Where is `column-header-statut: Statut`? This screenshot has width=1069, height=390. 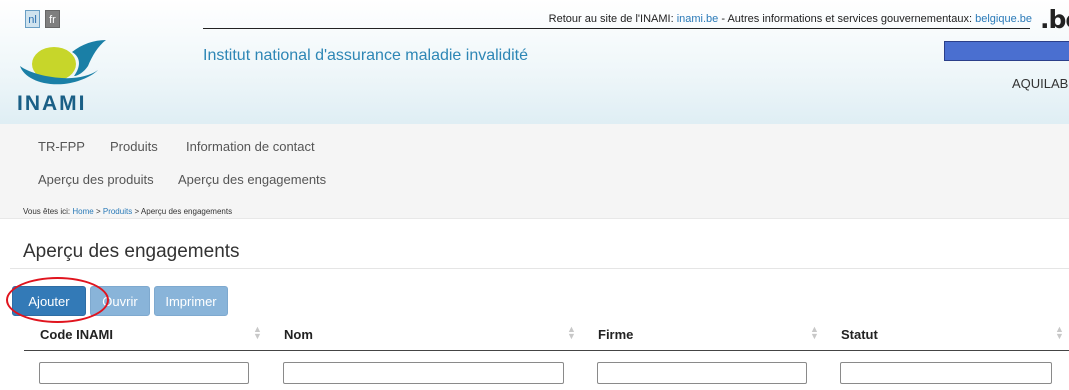 column-header-statut: Statut is located at coordinates (859, 334).